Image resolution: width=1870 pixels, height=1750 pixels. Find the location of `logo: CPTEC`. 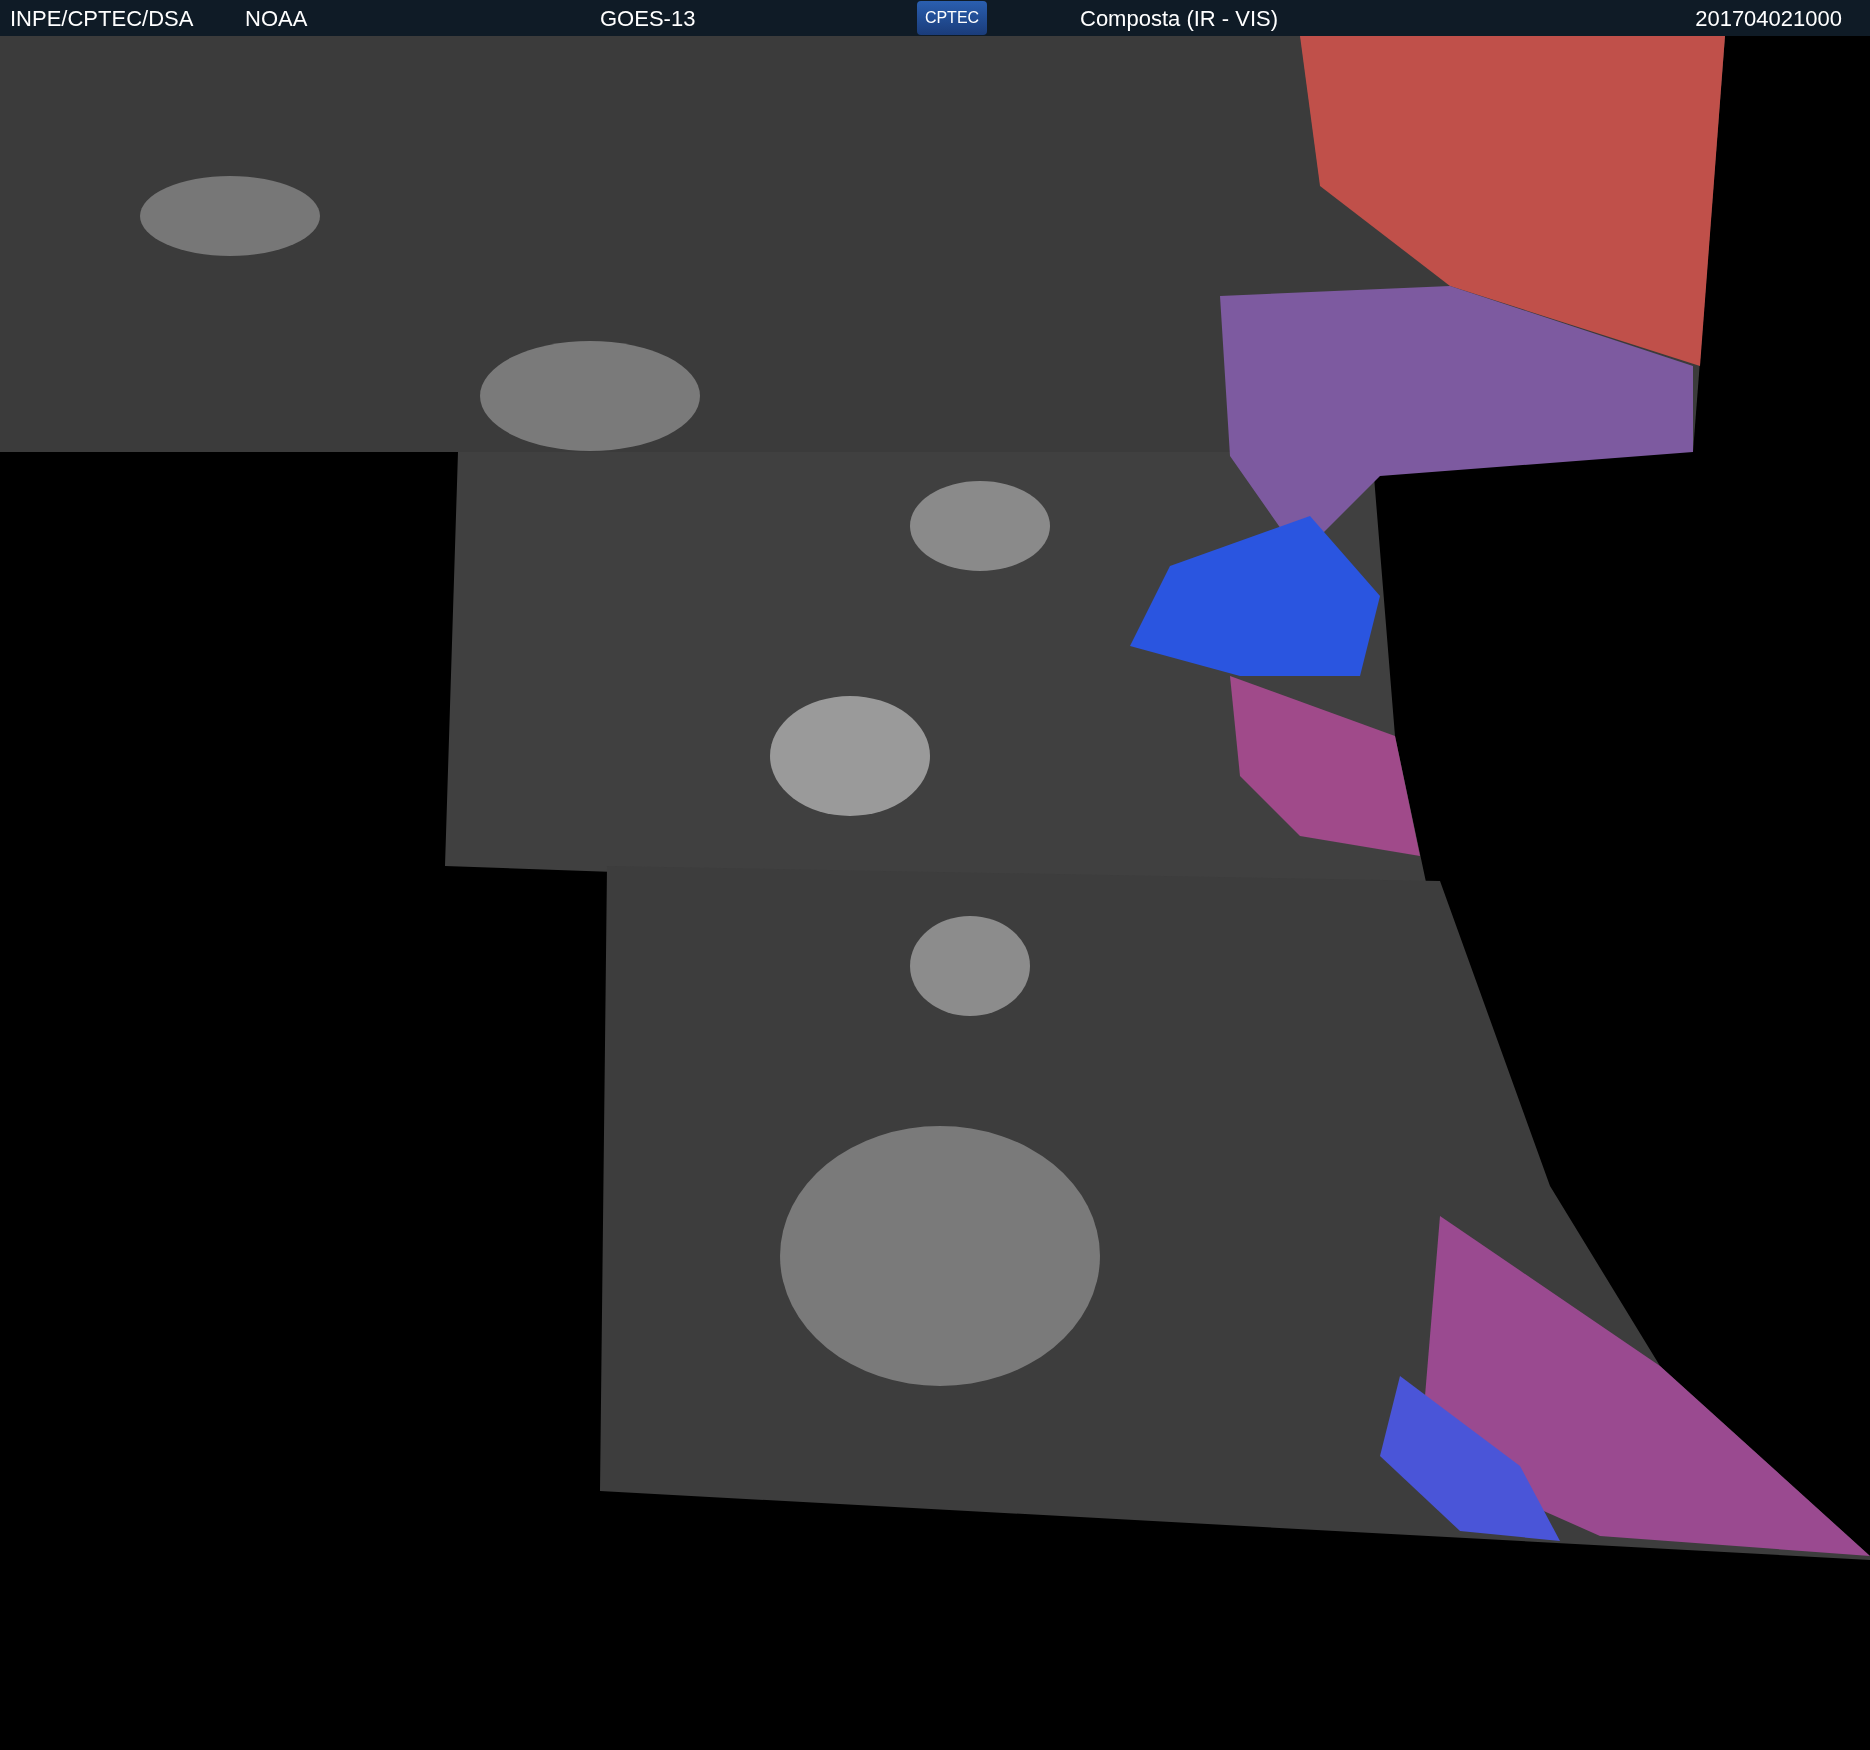

logo: CPTEC is located at coordinates (952, 18).